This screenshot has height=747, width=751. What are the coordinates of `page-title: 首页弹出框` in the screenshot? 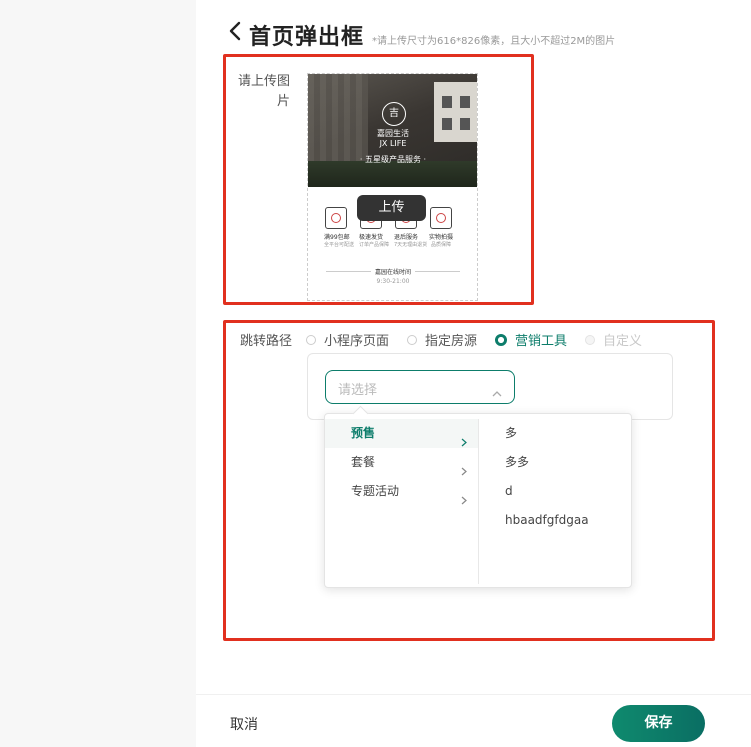 It's located at (307, 37).